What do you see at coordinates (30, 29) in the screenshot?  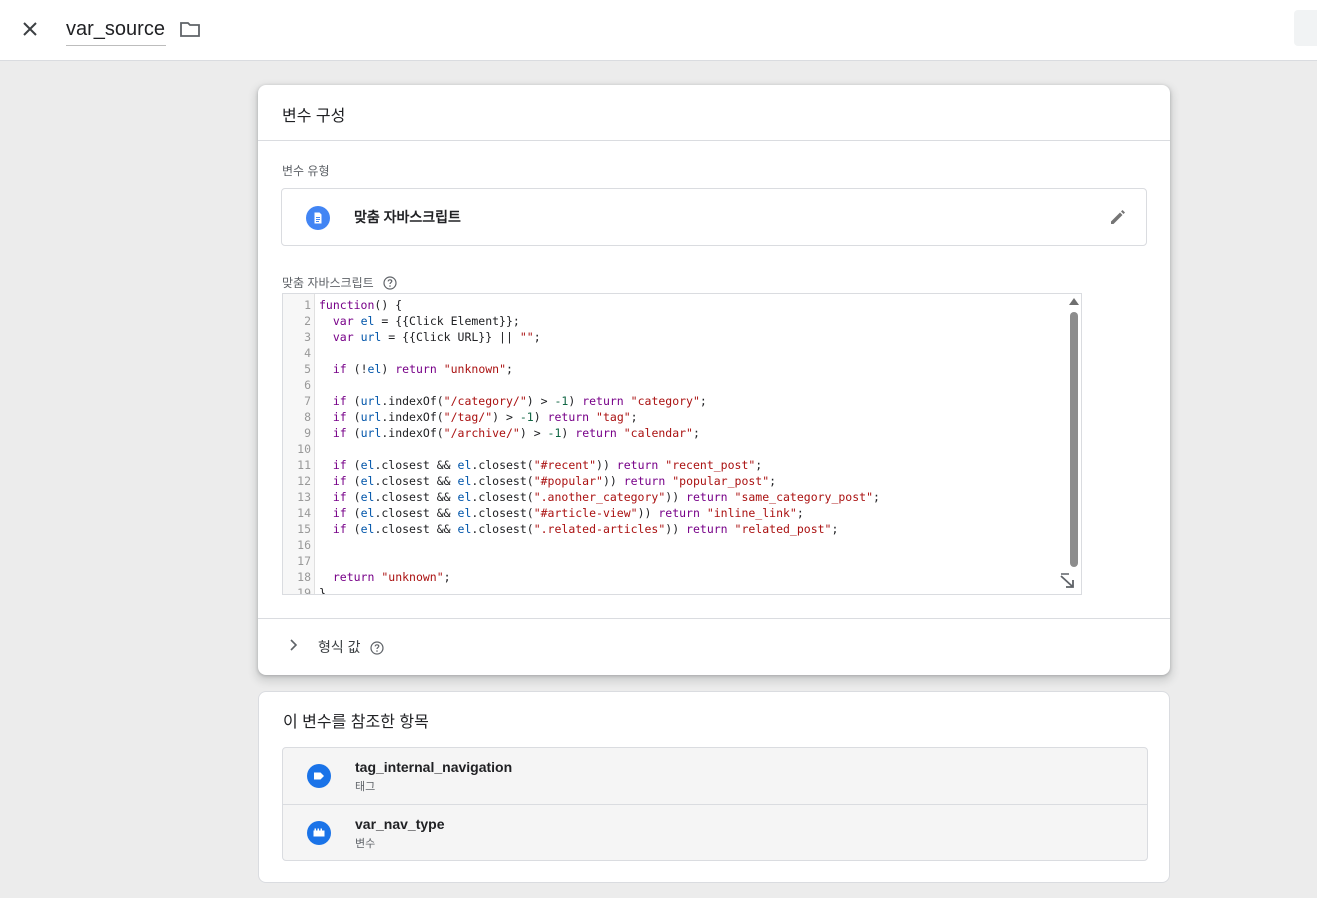 I see `close-icon` at bounding box center [30, 29].